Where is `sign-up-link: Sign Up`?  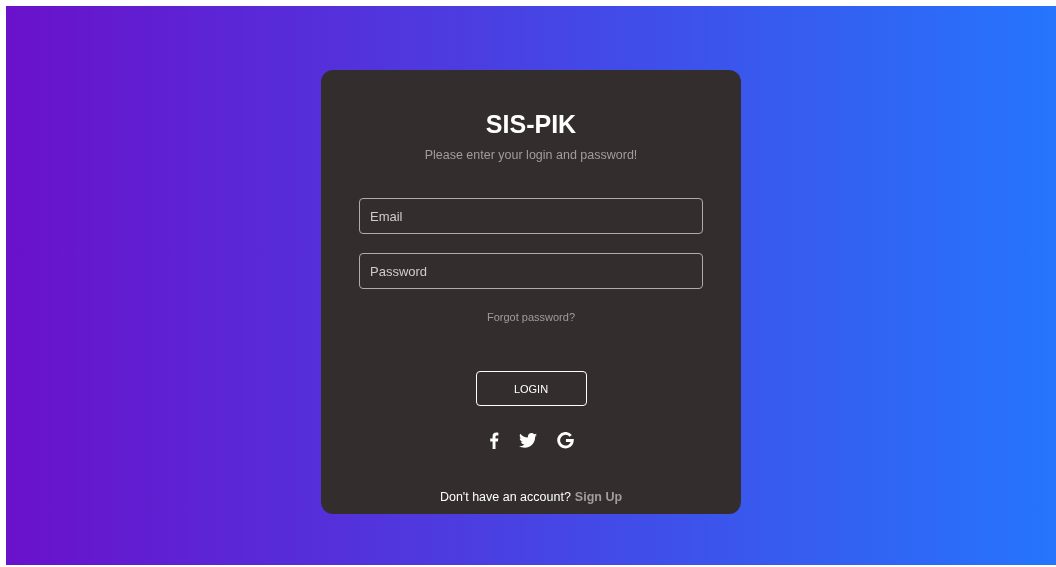 sign-up-link: Sign Up is located at coordinates (598, 497).